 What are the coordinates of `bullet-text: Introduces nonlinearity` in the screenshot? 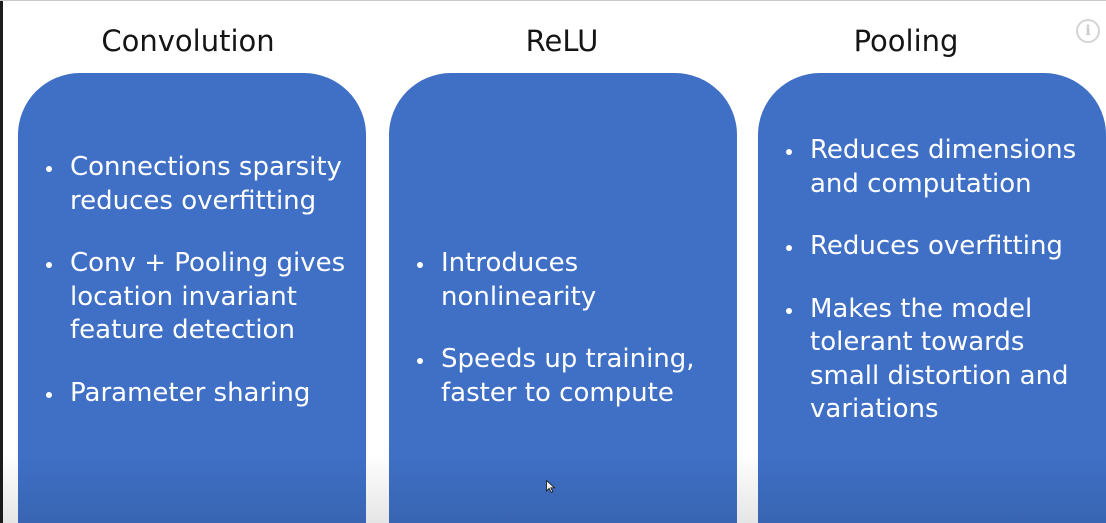 It's located at (519, 280).